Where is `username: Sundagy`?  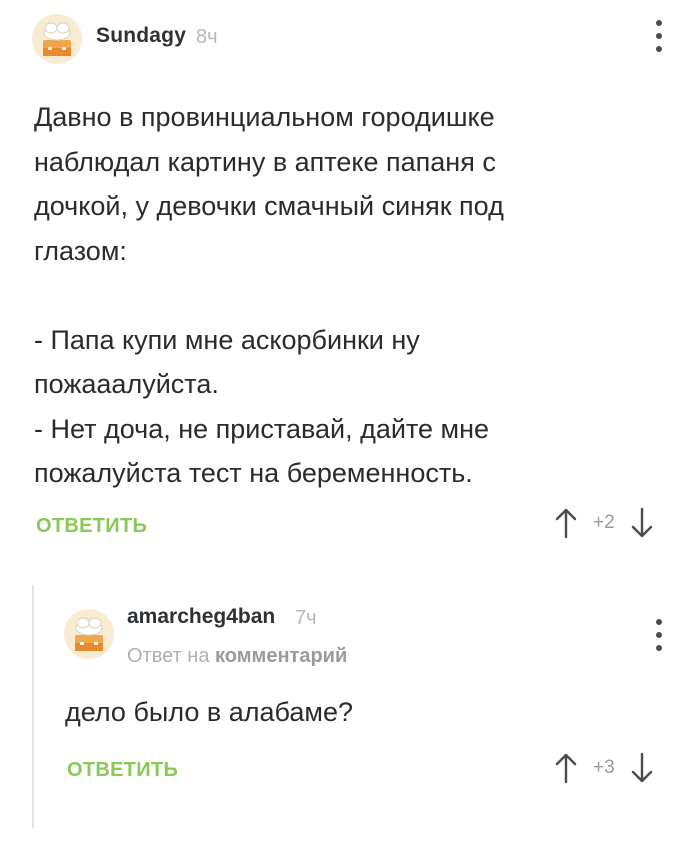 username: Sundagy is located at coordinates (141, 36).